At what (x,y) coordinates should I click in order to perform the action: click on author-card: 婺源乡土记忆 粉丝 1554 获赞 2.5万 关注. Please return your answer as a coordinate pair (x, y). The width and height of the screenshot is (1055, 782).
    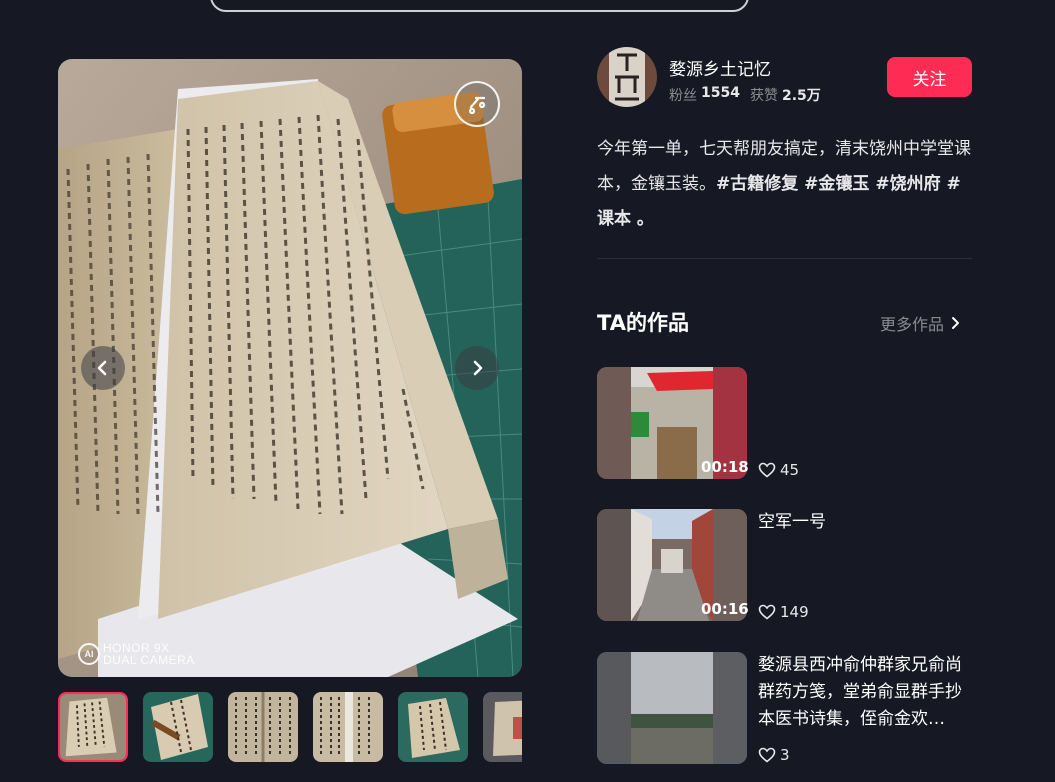
    Looking at the image, I should click on (784, 77).